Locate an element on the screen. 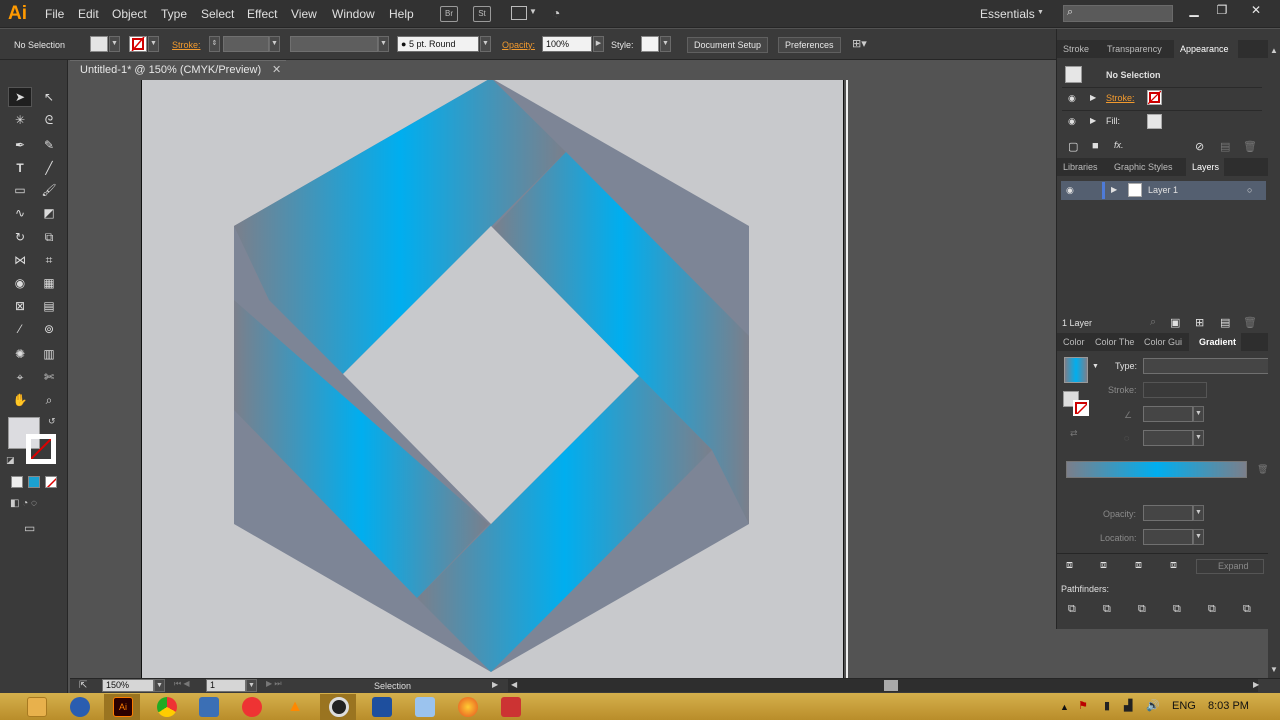 The height and width of the screenshot is (720, 1280). close-tab-icon: ✕ is located at coordinates (276, 69).